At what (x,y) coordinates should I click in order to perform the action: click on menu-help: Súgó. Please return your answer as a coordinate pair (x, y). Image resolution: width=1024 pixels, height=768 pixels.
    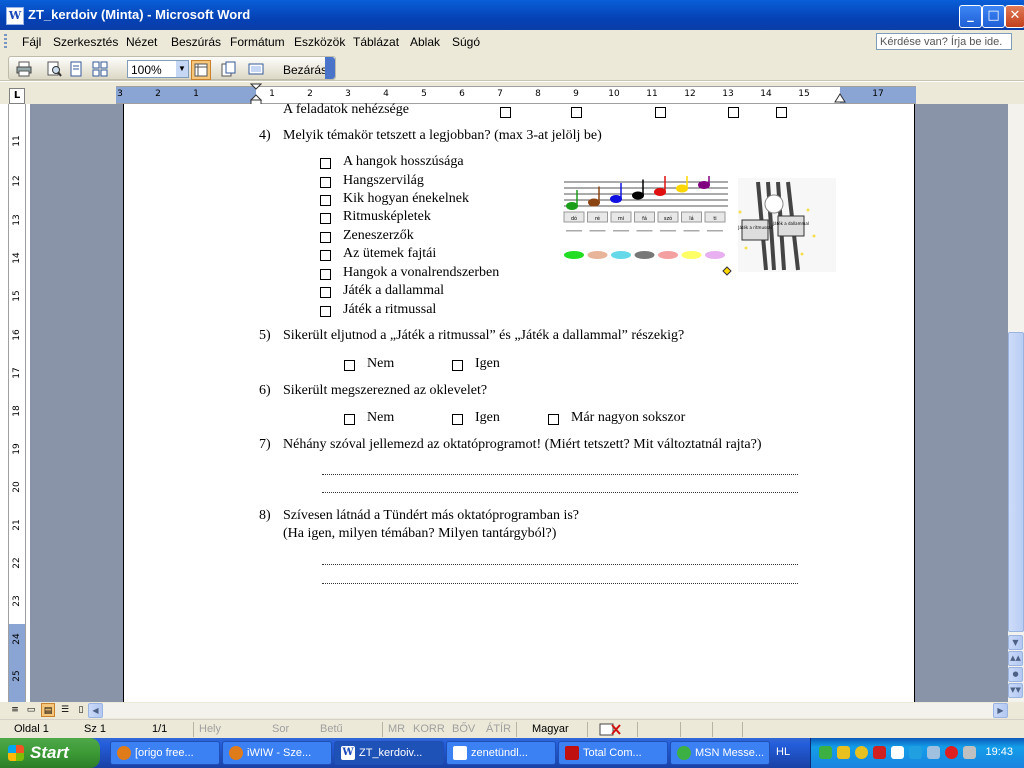
    Looking at the image, I should click on (466, 42).